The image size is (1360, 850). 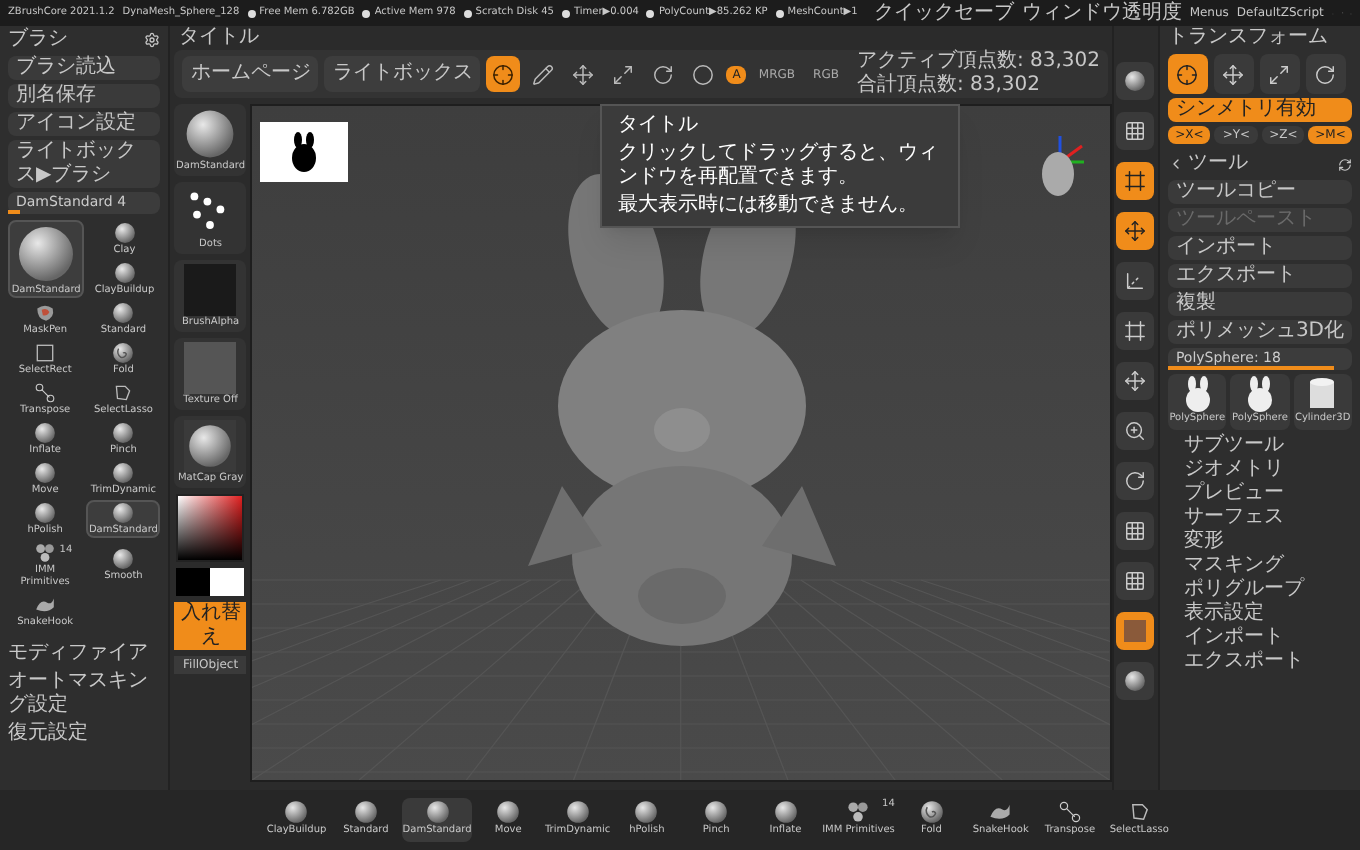 I want to click on mask-brush-icon, so click(x=45, y=313).